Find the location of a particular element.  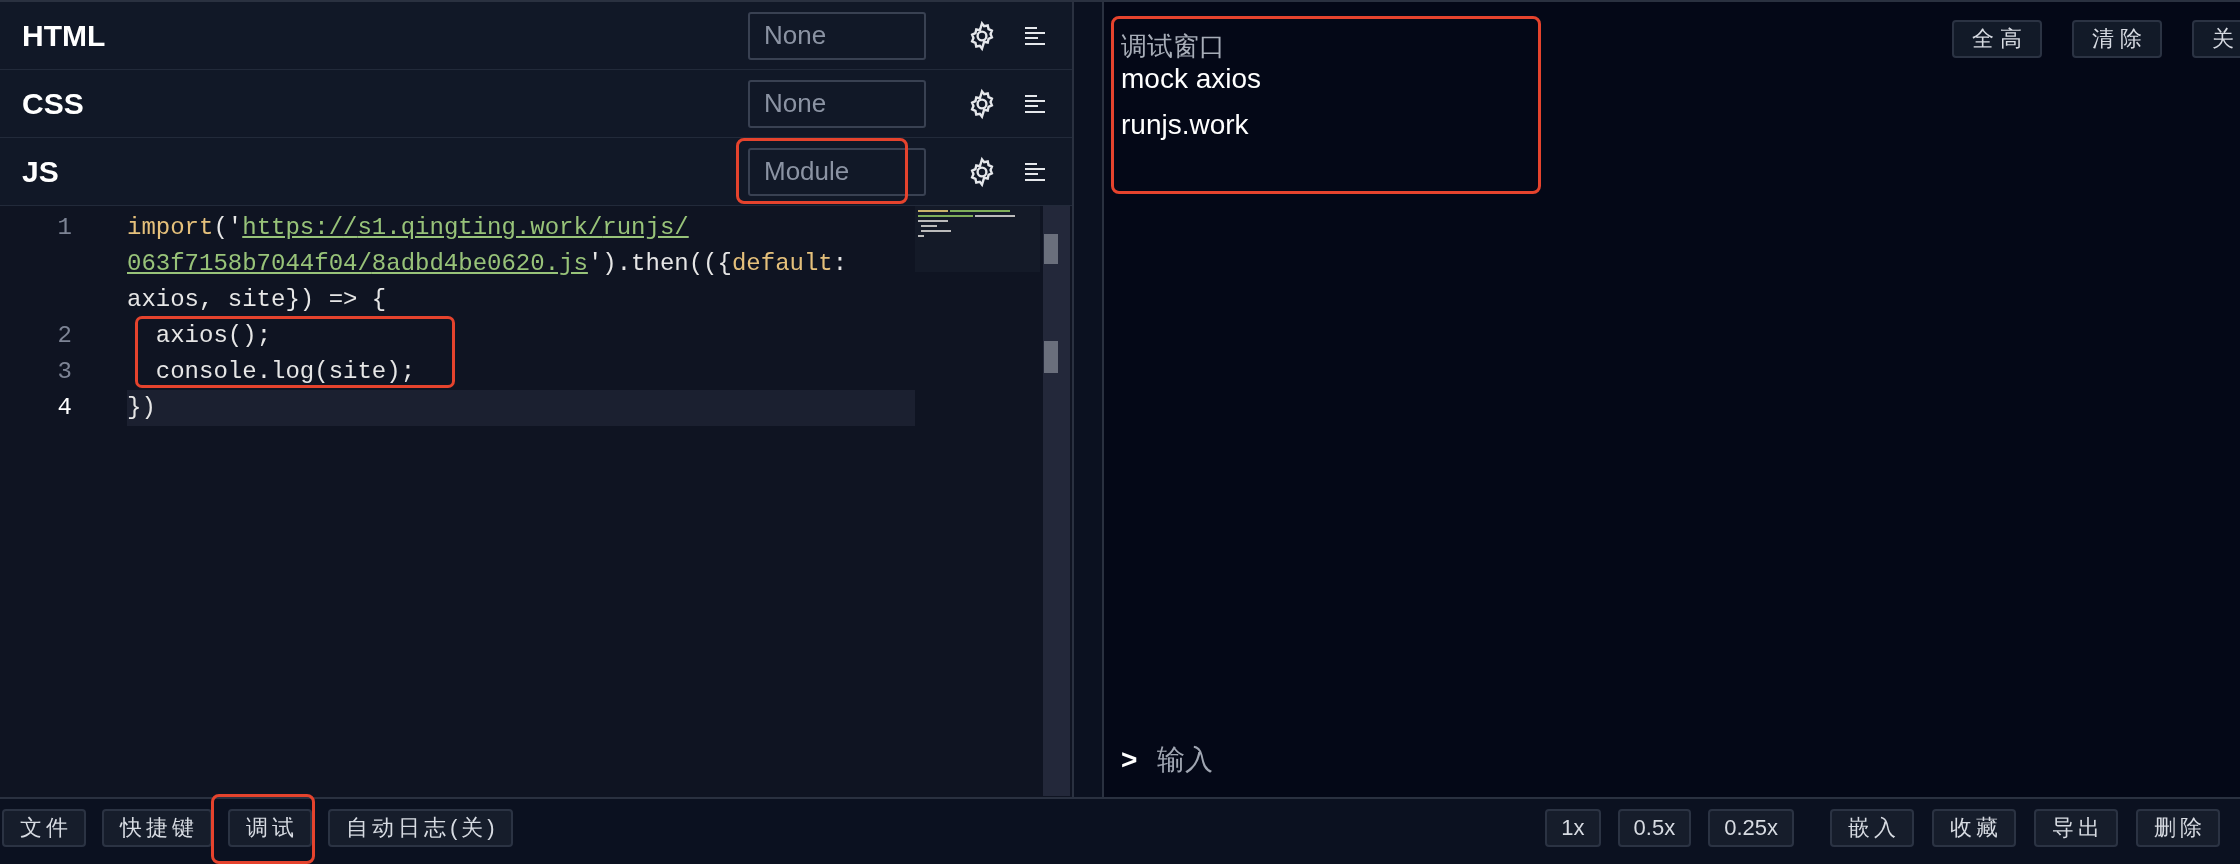

scrollbar is located at coordinates (1056, 501).